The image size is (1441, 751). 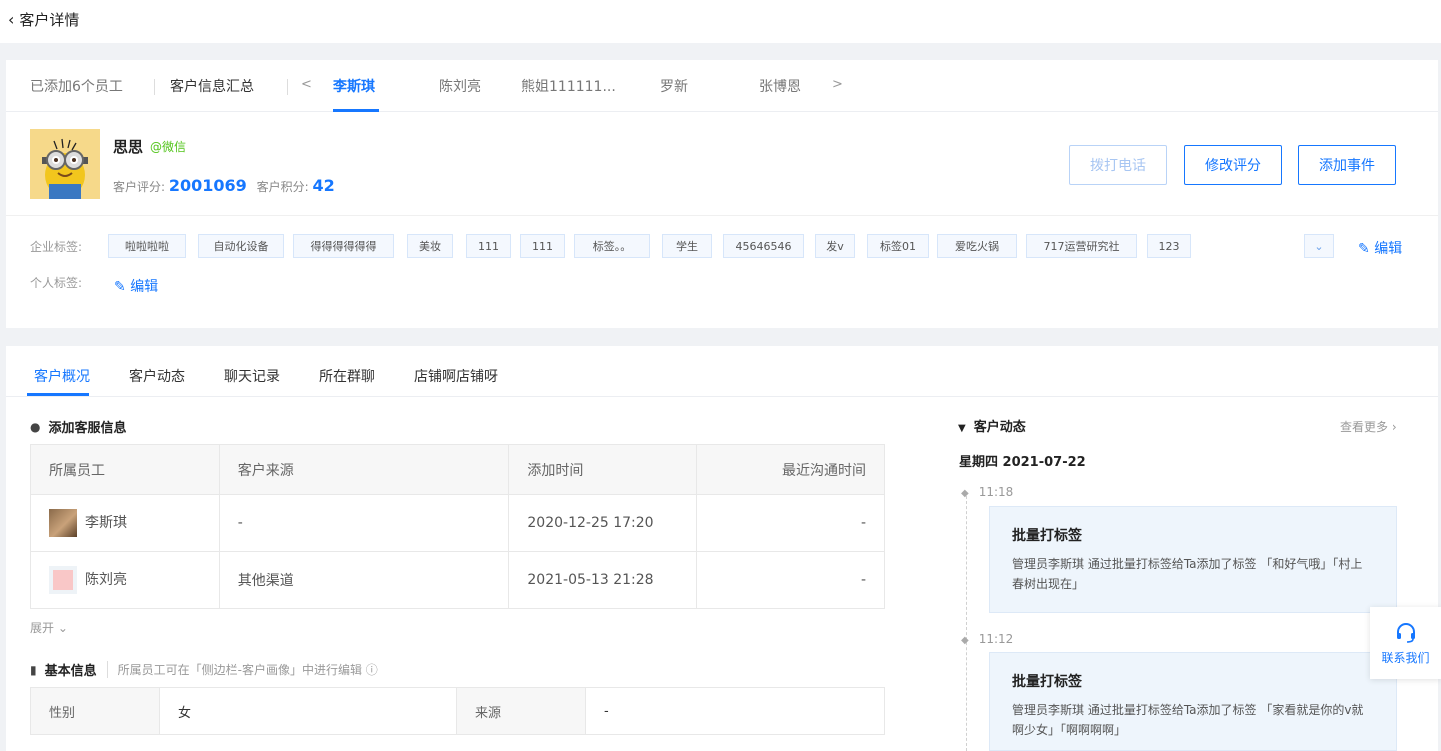 I want to click on table-row: 性别 女 来源 -, so click(x=457, y=711).